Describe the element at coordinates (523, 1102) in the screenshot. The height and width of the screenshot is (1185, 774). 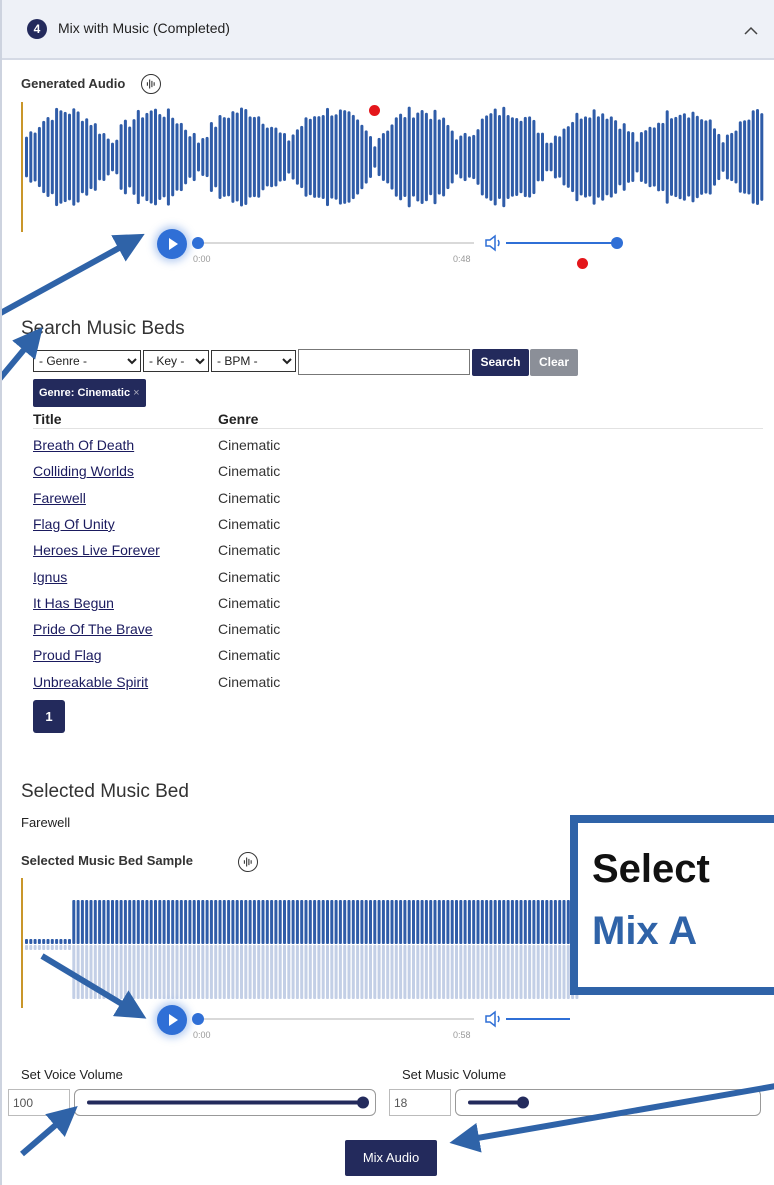
I see `music-volume-handle` at that location.